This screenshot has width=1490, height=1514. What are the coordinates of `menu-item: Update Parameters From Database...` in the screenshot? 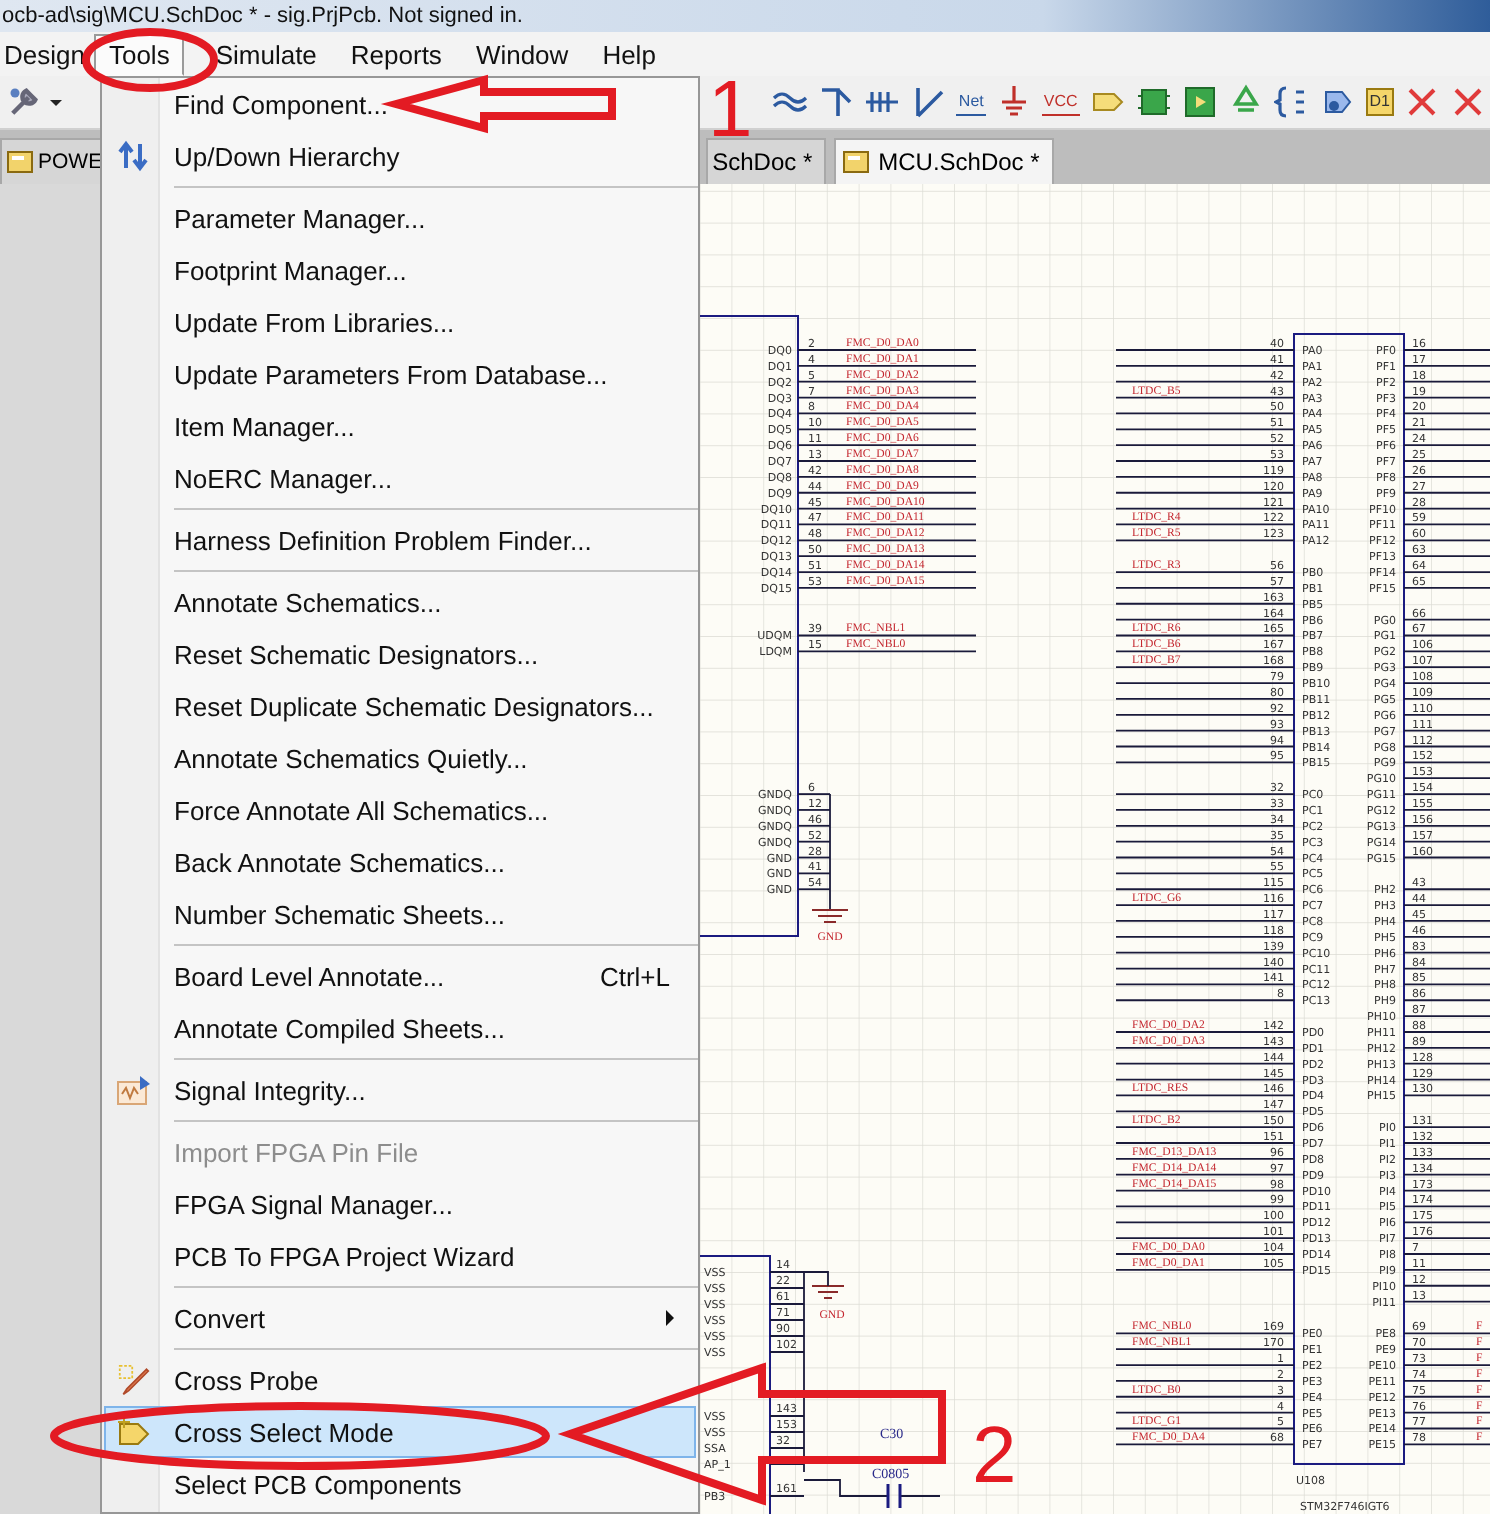 It's located at (400, 374).